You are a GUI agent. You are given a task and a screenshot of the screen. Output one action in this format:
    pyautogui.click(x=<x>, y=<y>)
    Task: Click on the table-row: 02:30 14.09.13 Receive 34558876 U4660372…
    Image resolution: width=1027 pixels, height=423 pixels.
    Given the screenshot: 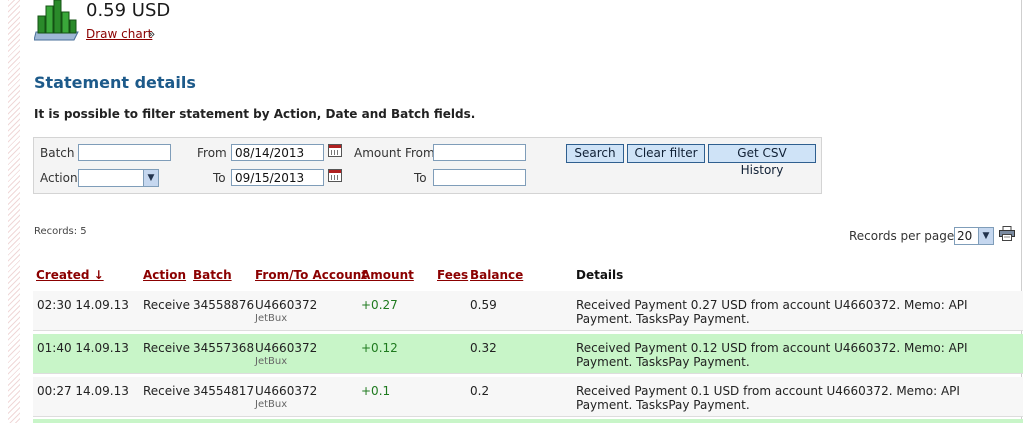 What is the action you would take?
    pyautogui.click(x=528, y=310)
    